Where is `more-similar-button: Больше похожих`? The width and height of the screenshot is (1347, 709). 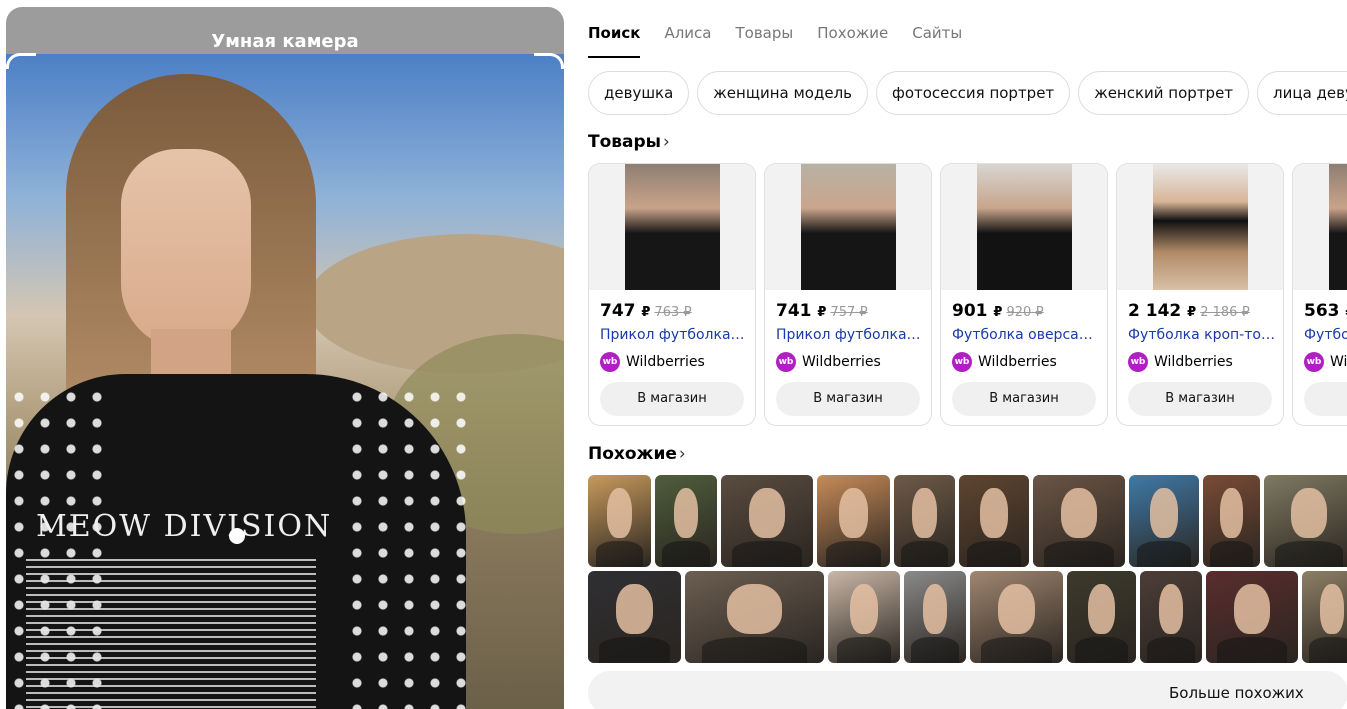 more-similar-button: Больше похожих is located at coordinates (967, 690).